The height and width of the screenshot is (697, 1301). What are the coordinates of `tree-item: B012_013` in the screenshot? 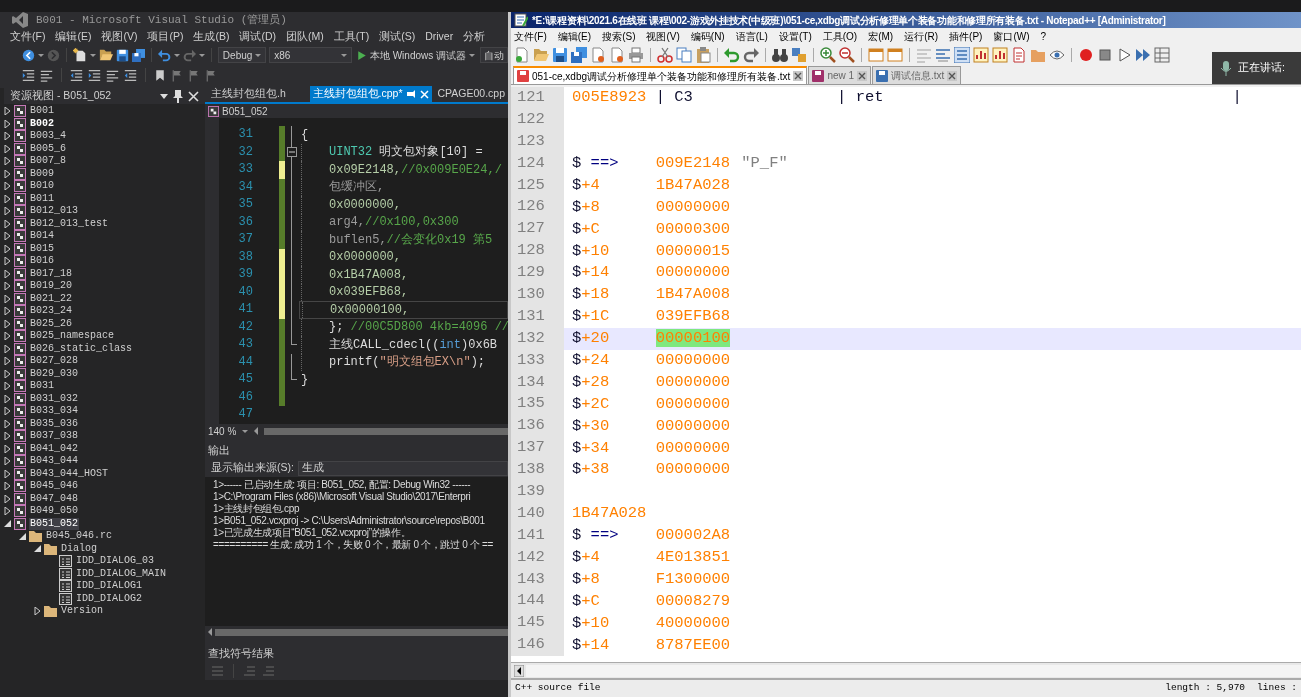 It's located at (54, 211).